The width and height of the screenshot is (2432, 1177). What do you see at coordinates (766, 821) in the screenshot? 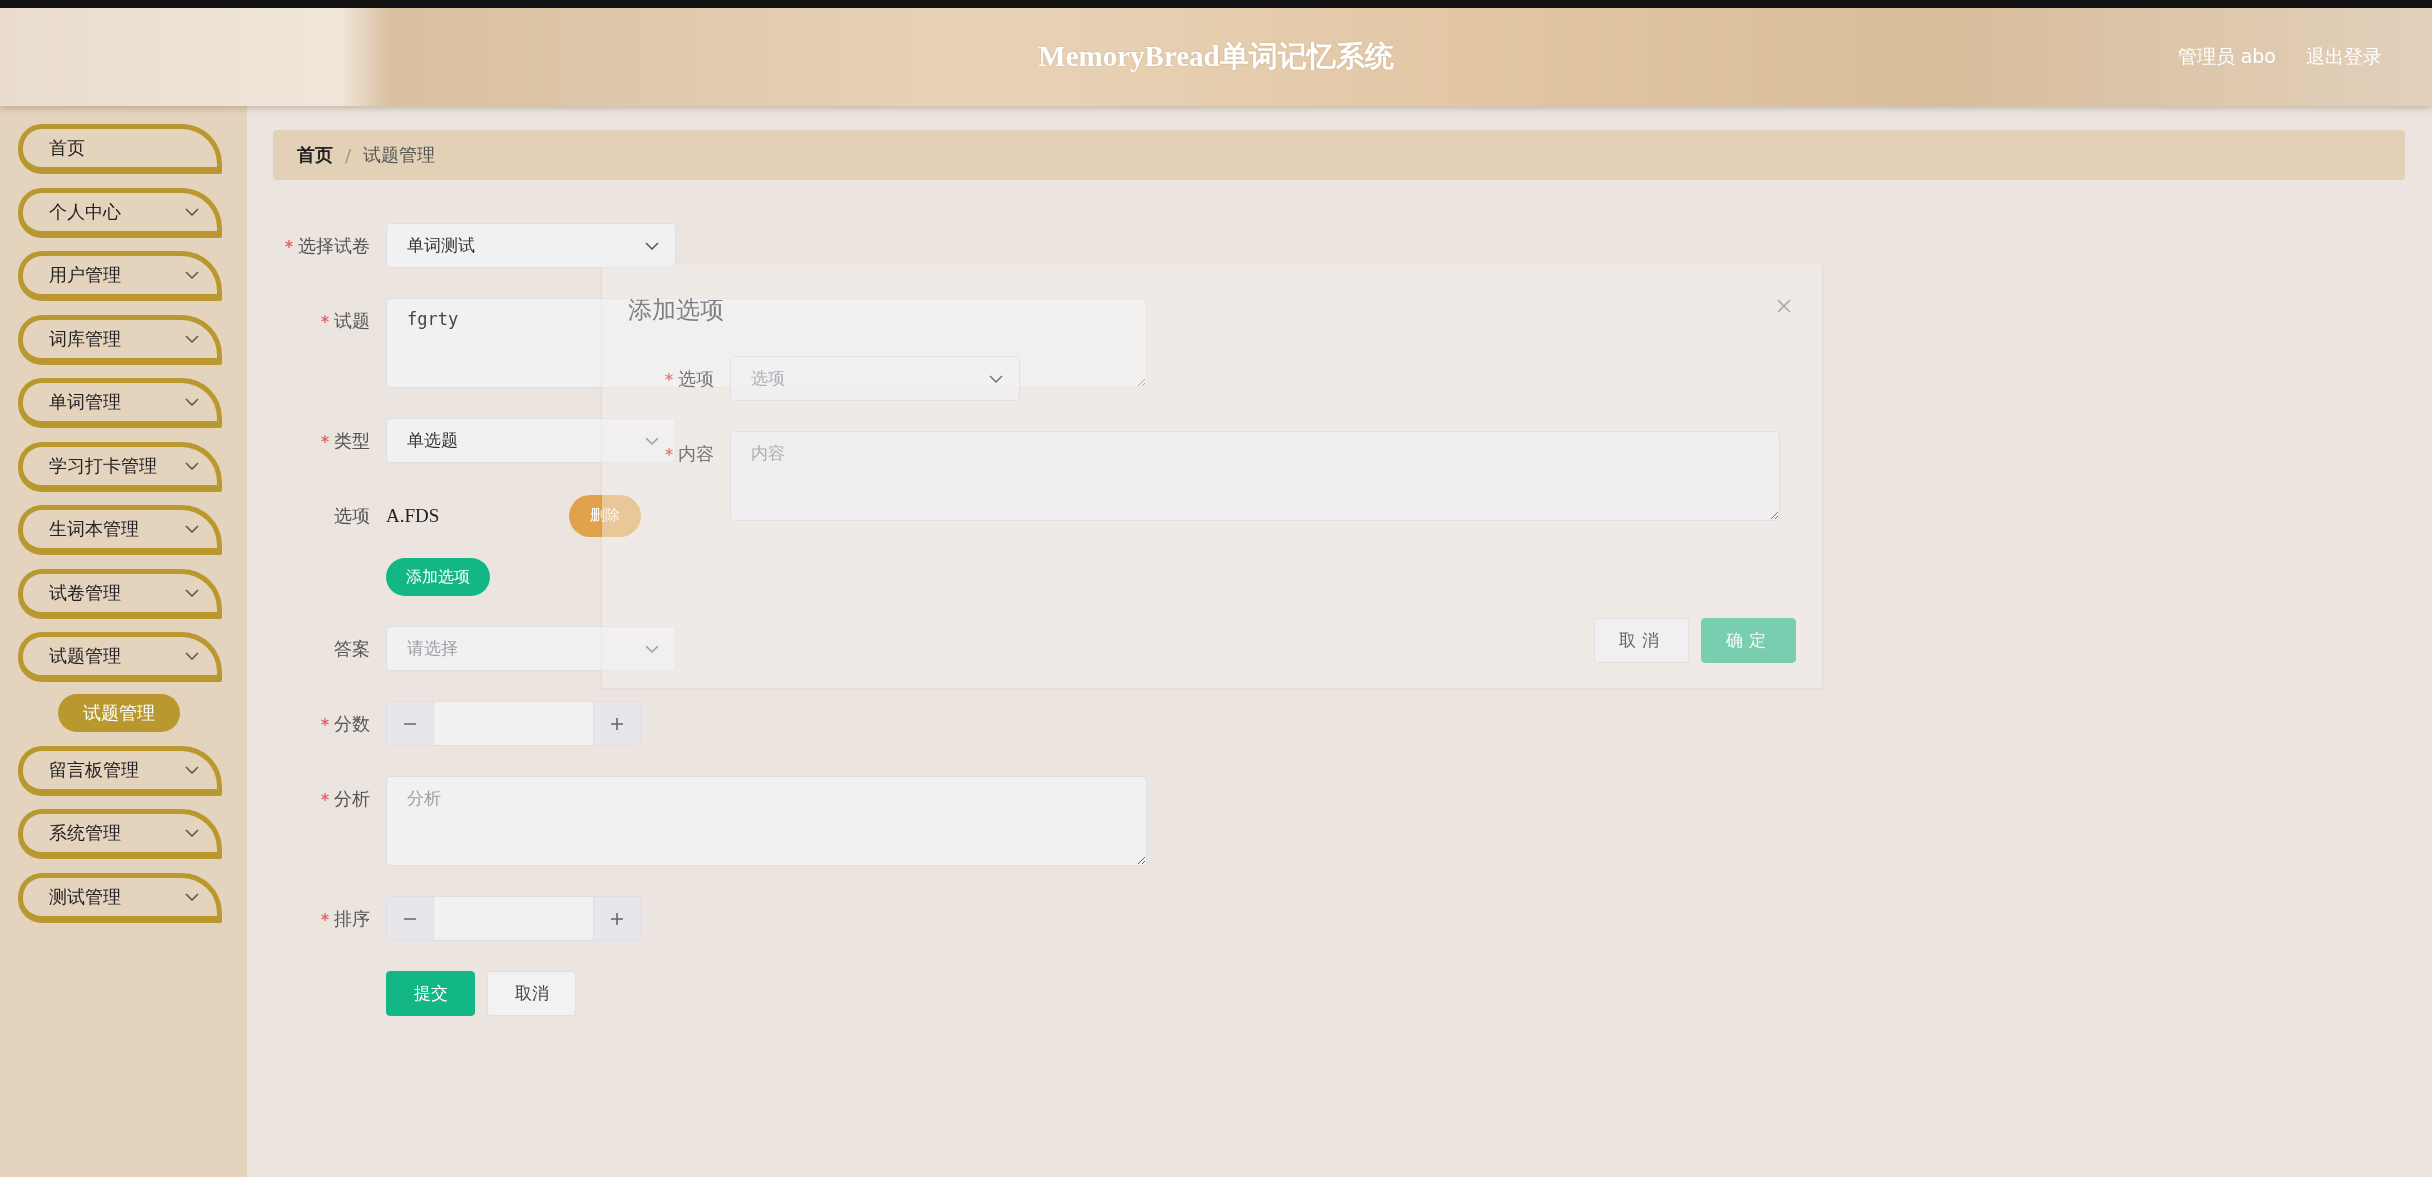
I see `text-area: 分析` at bounding box center [766, 821].